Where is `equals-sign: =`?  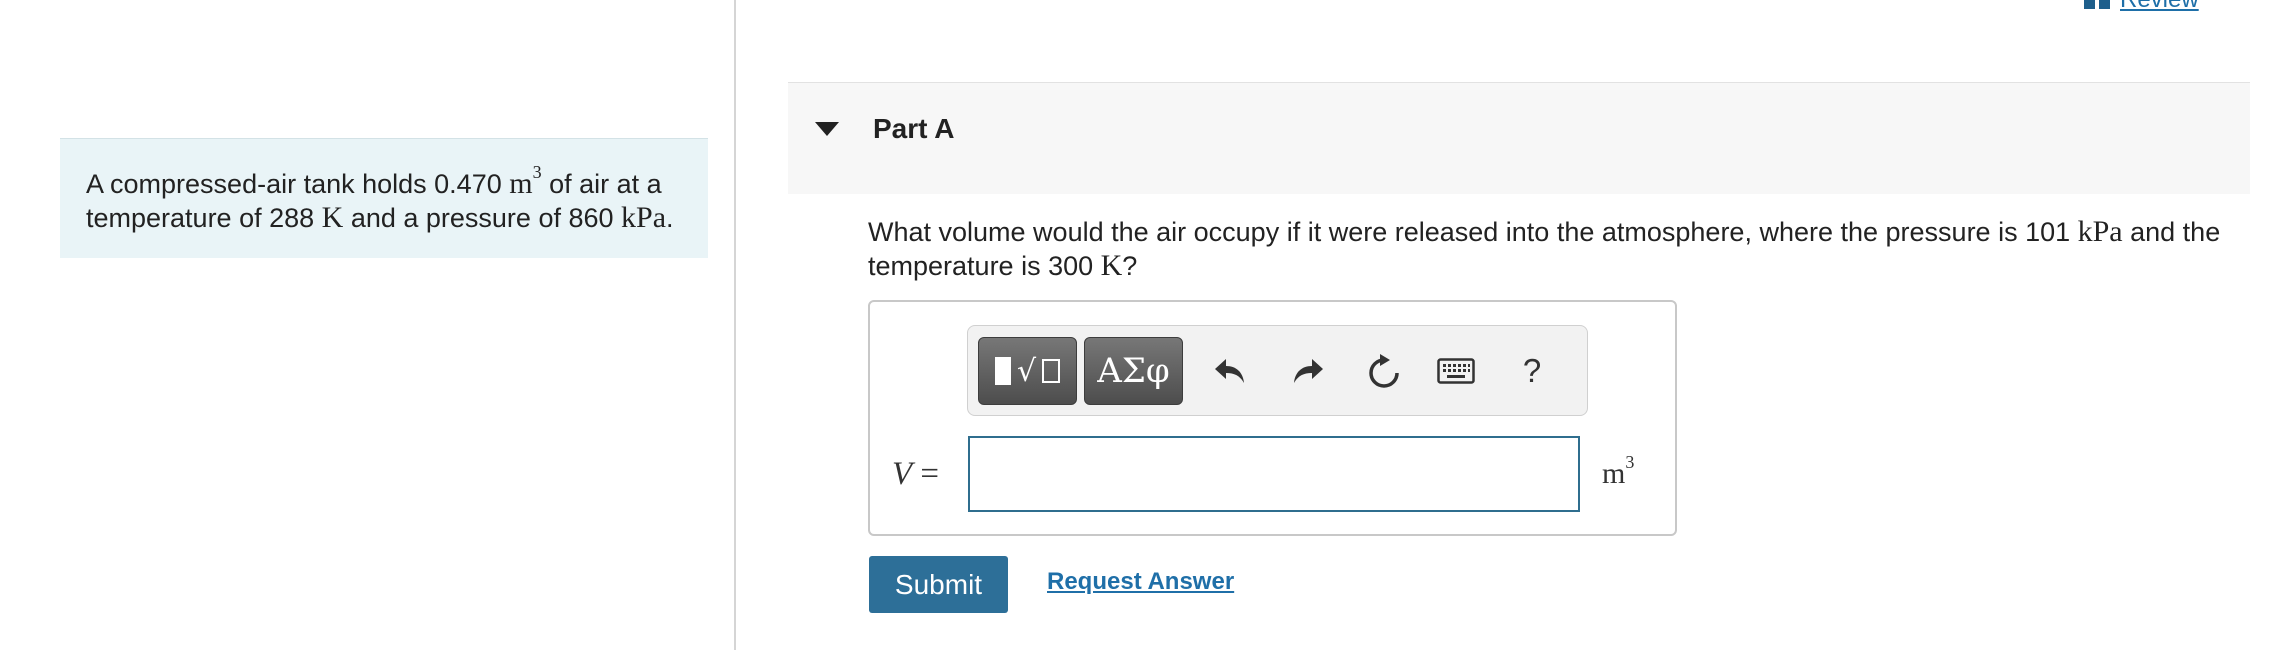
equals-sign: = is located at coordinates (926, 474).